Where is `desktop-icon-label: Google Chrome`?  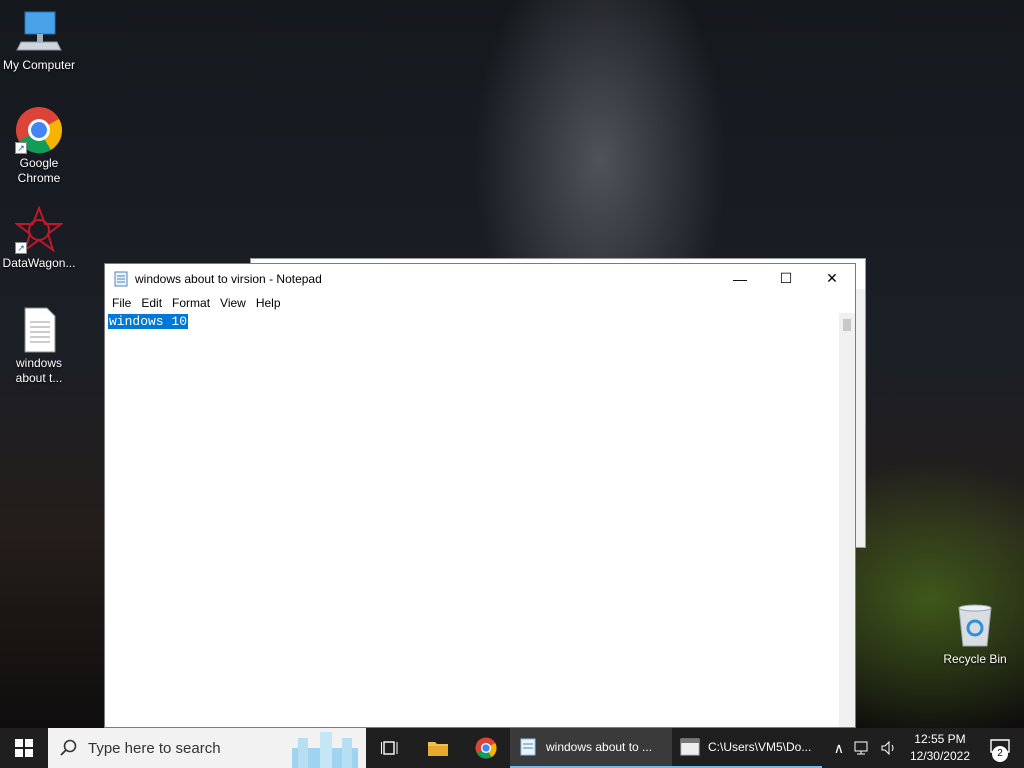 desktop-icon-label: Google Chrome is located at coordinates (39, 170).